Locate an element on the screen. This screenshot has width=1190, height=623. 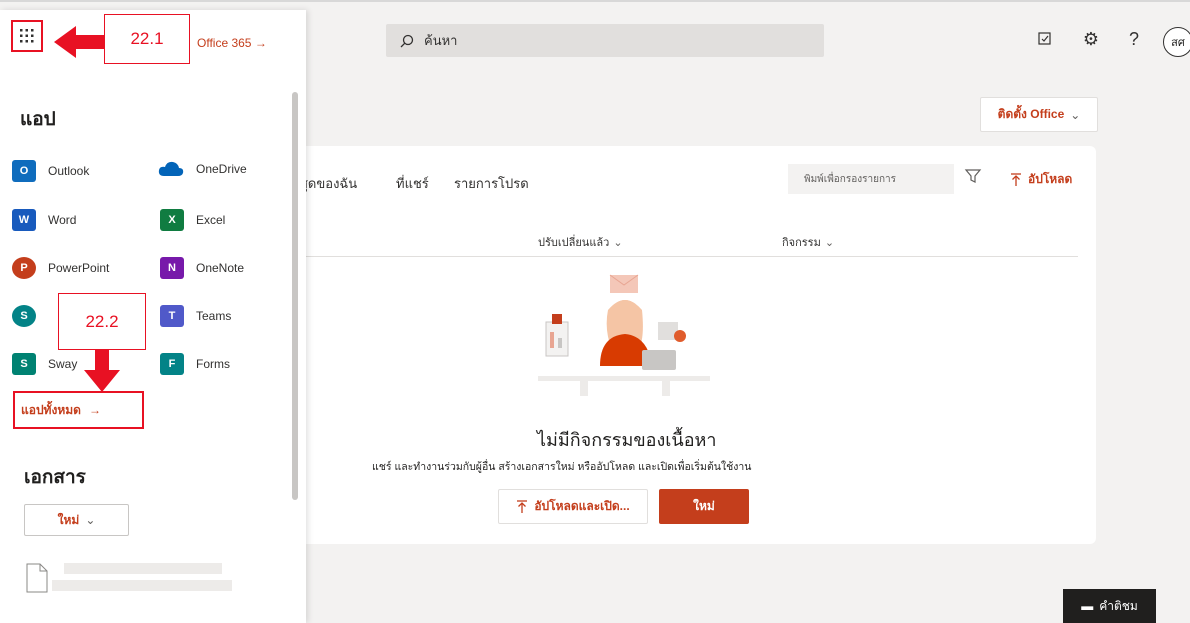
app-label: OneDrive is located at coordinates (221, 169).